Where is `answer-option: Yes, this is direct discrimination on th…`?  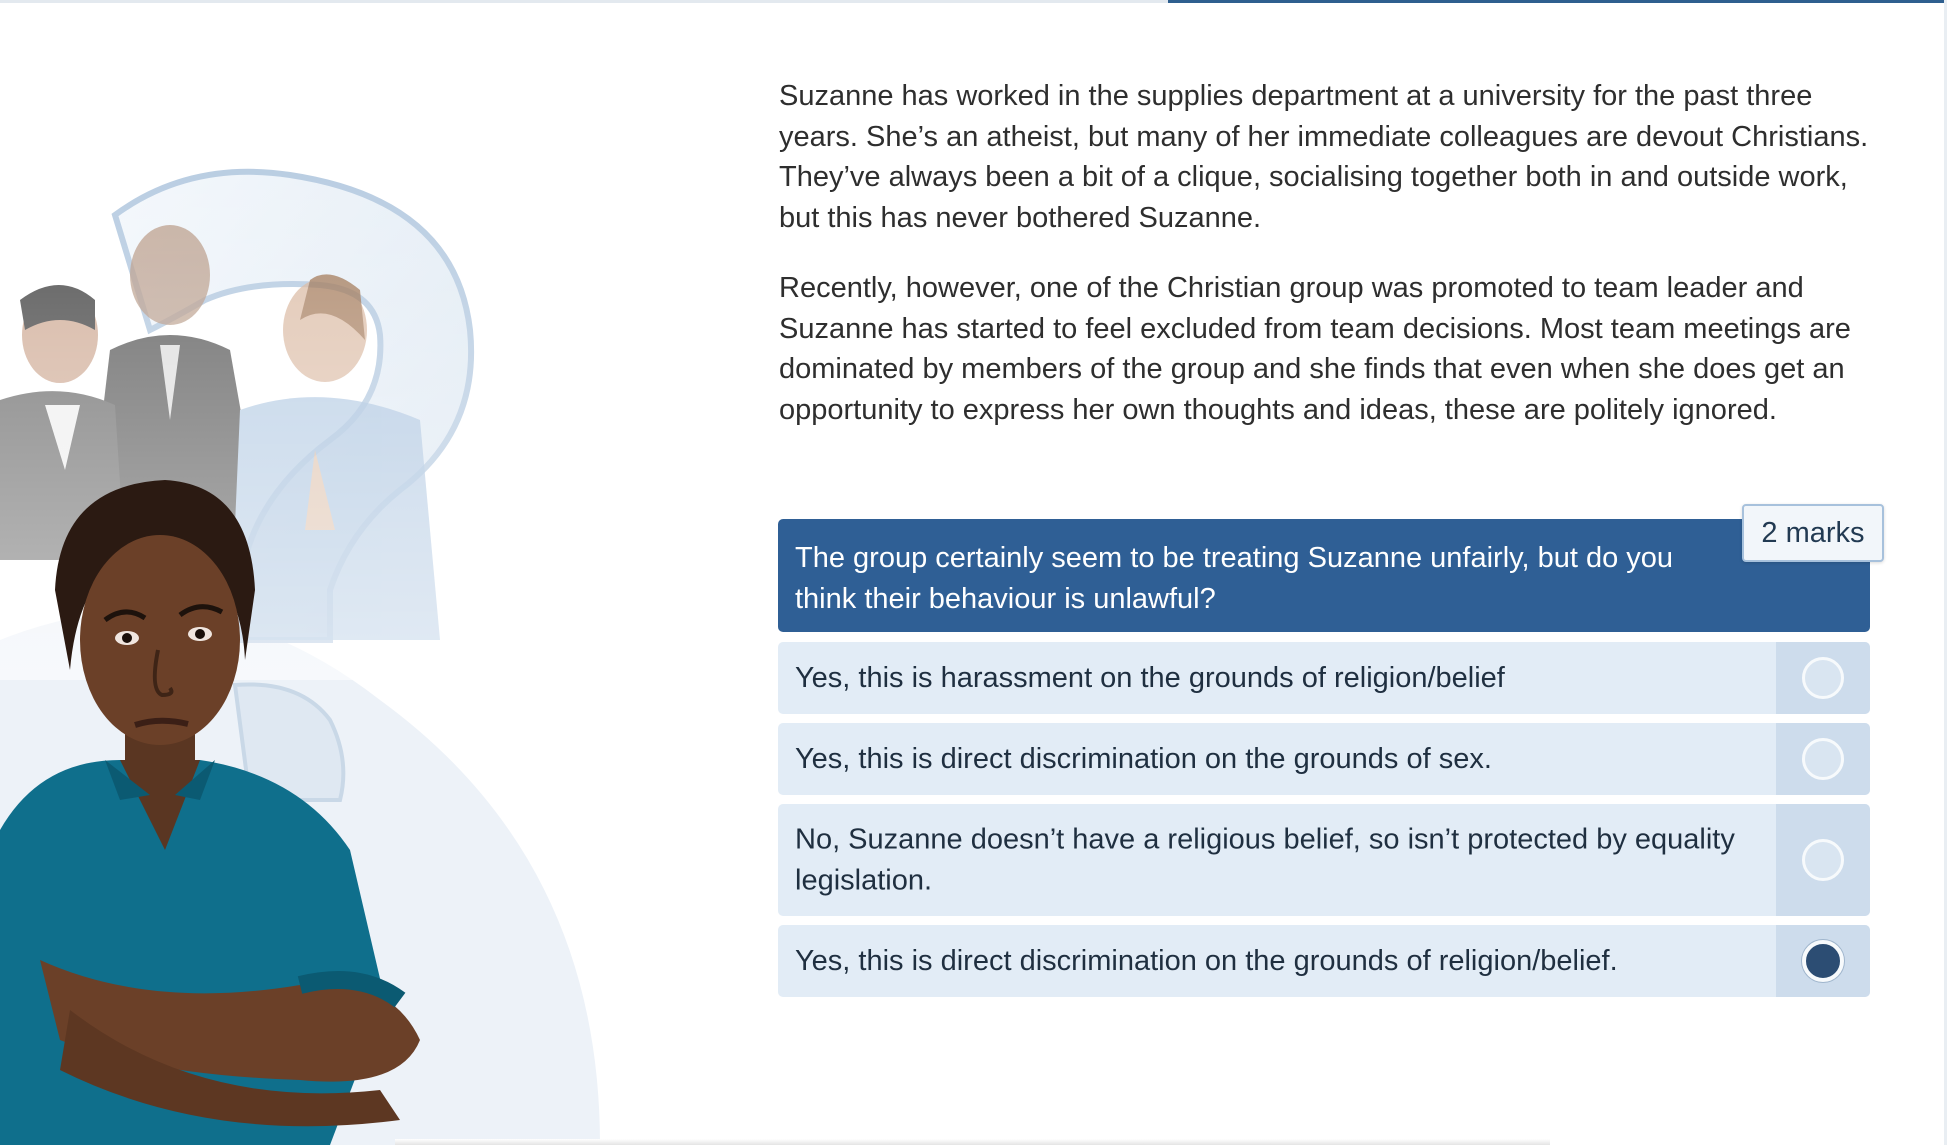 answer-option: Yes, this is direct discrimination on th… is located at coordinates (1324, 759).